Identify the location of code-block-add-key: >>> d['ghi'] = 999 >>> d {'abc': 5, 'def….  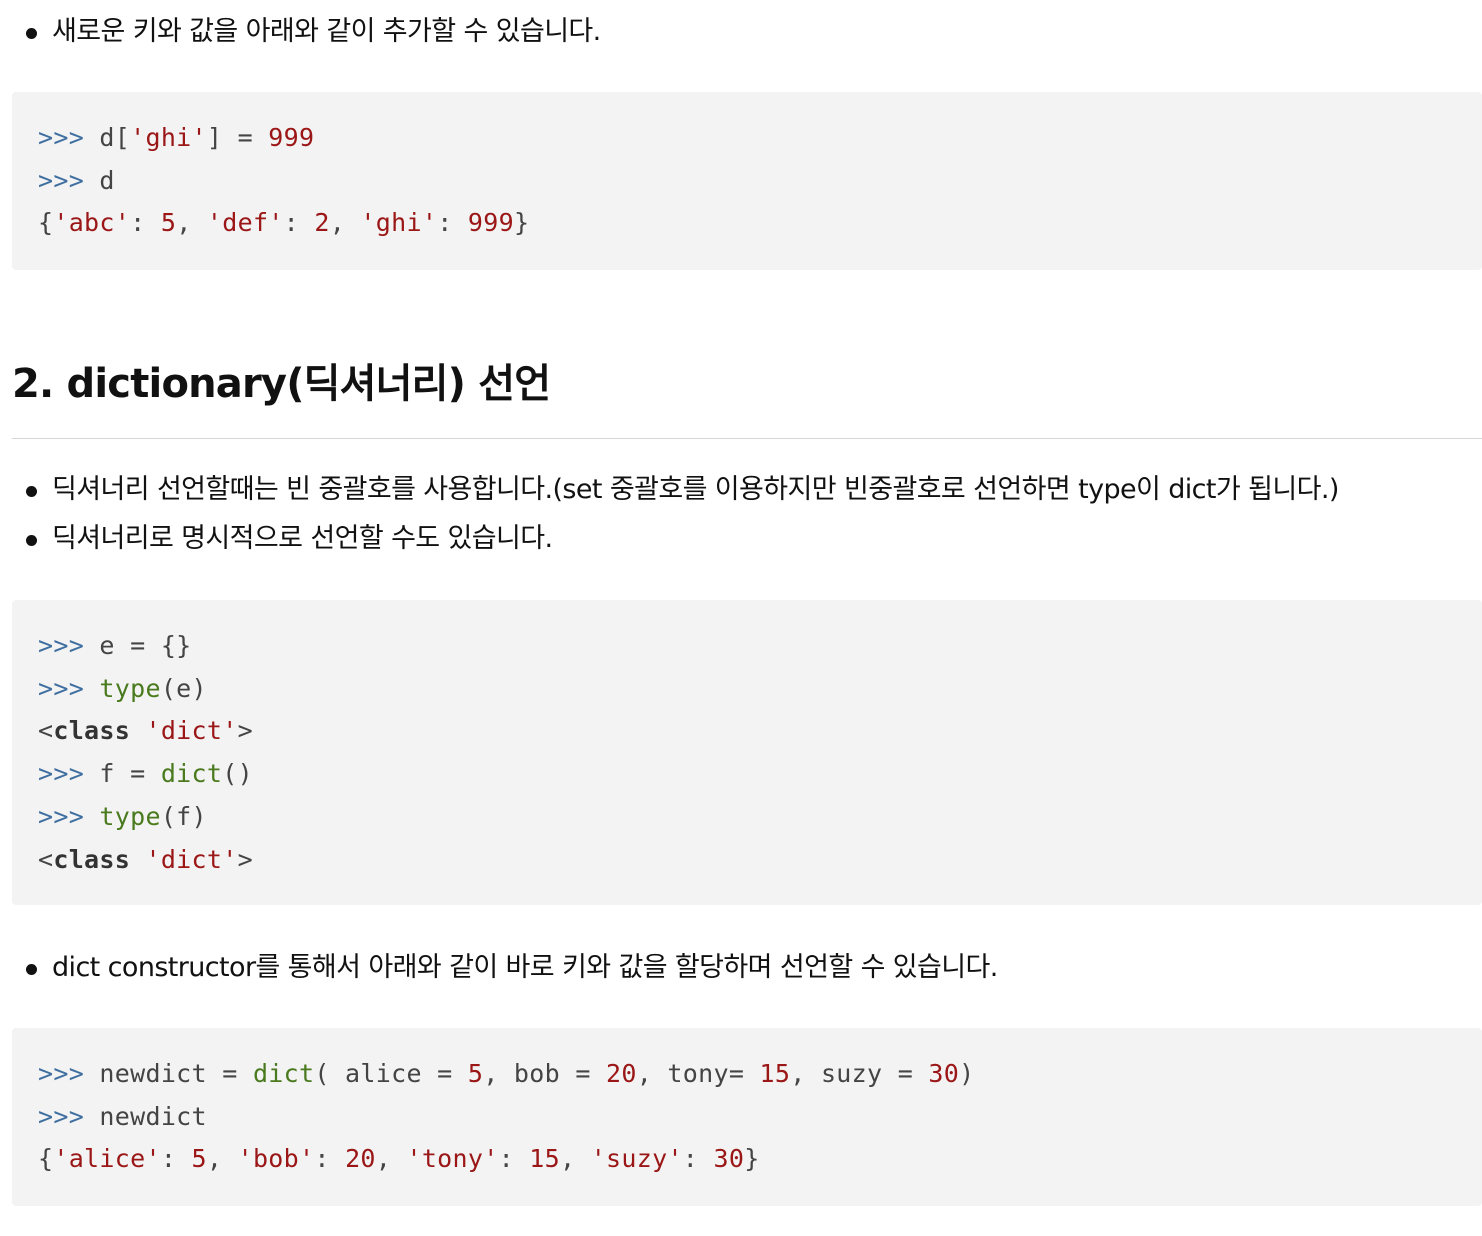
(747, 181).